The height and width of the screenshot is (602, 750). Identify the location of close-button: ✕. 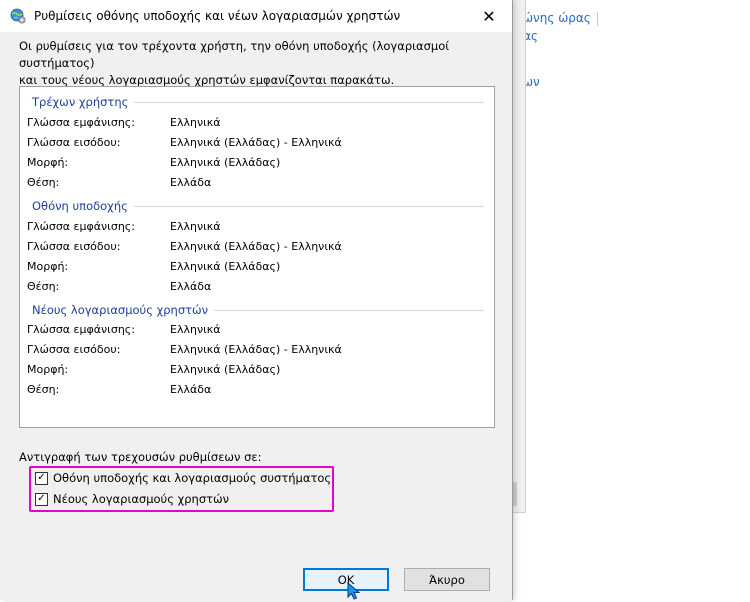
(489, 16).